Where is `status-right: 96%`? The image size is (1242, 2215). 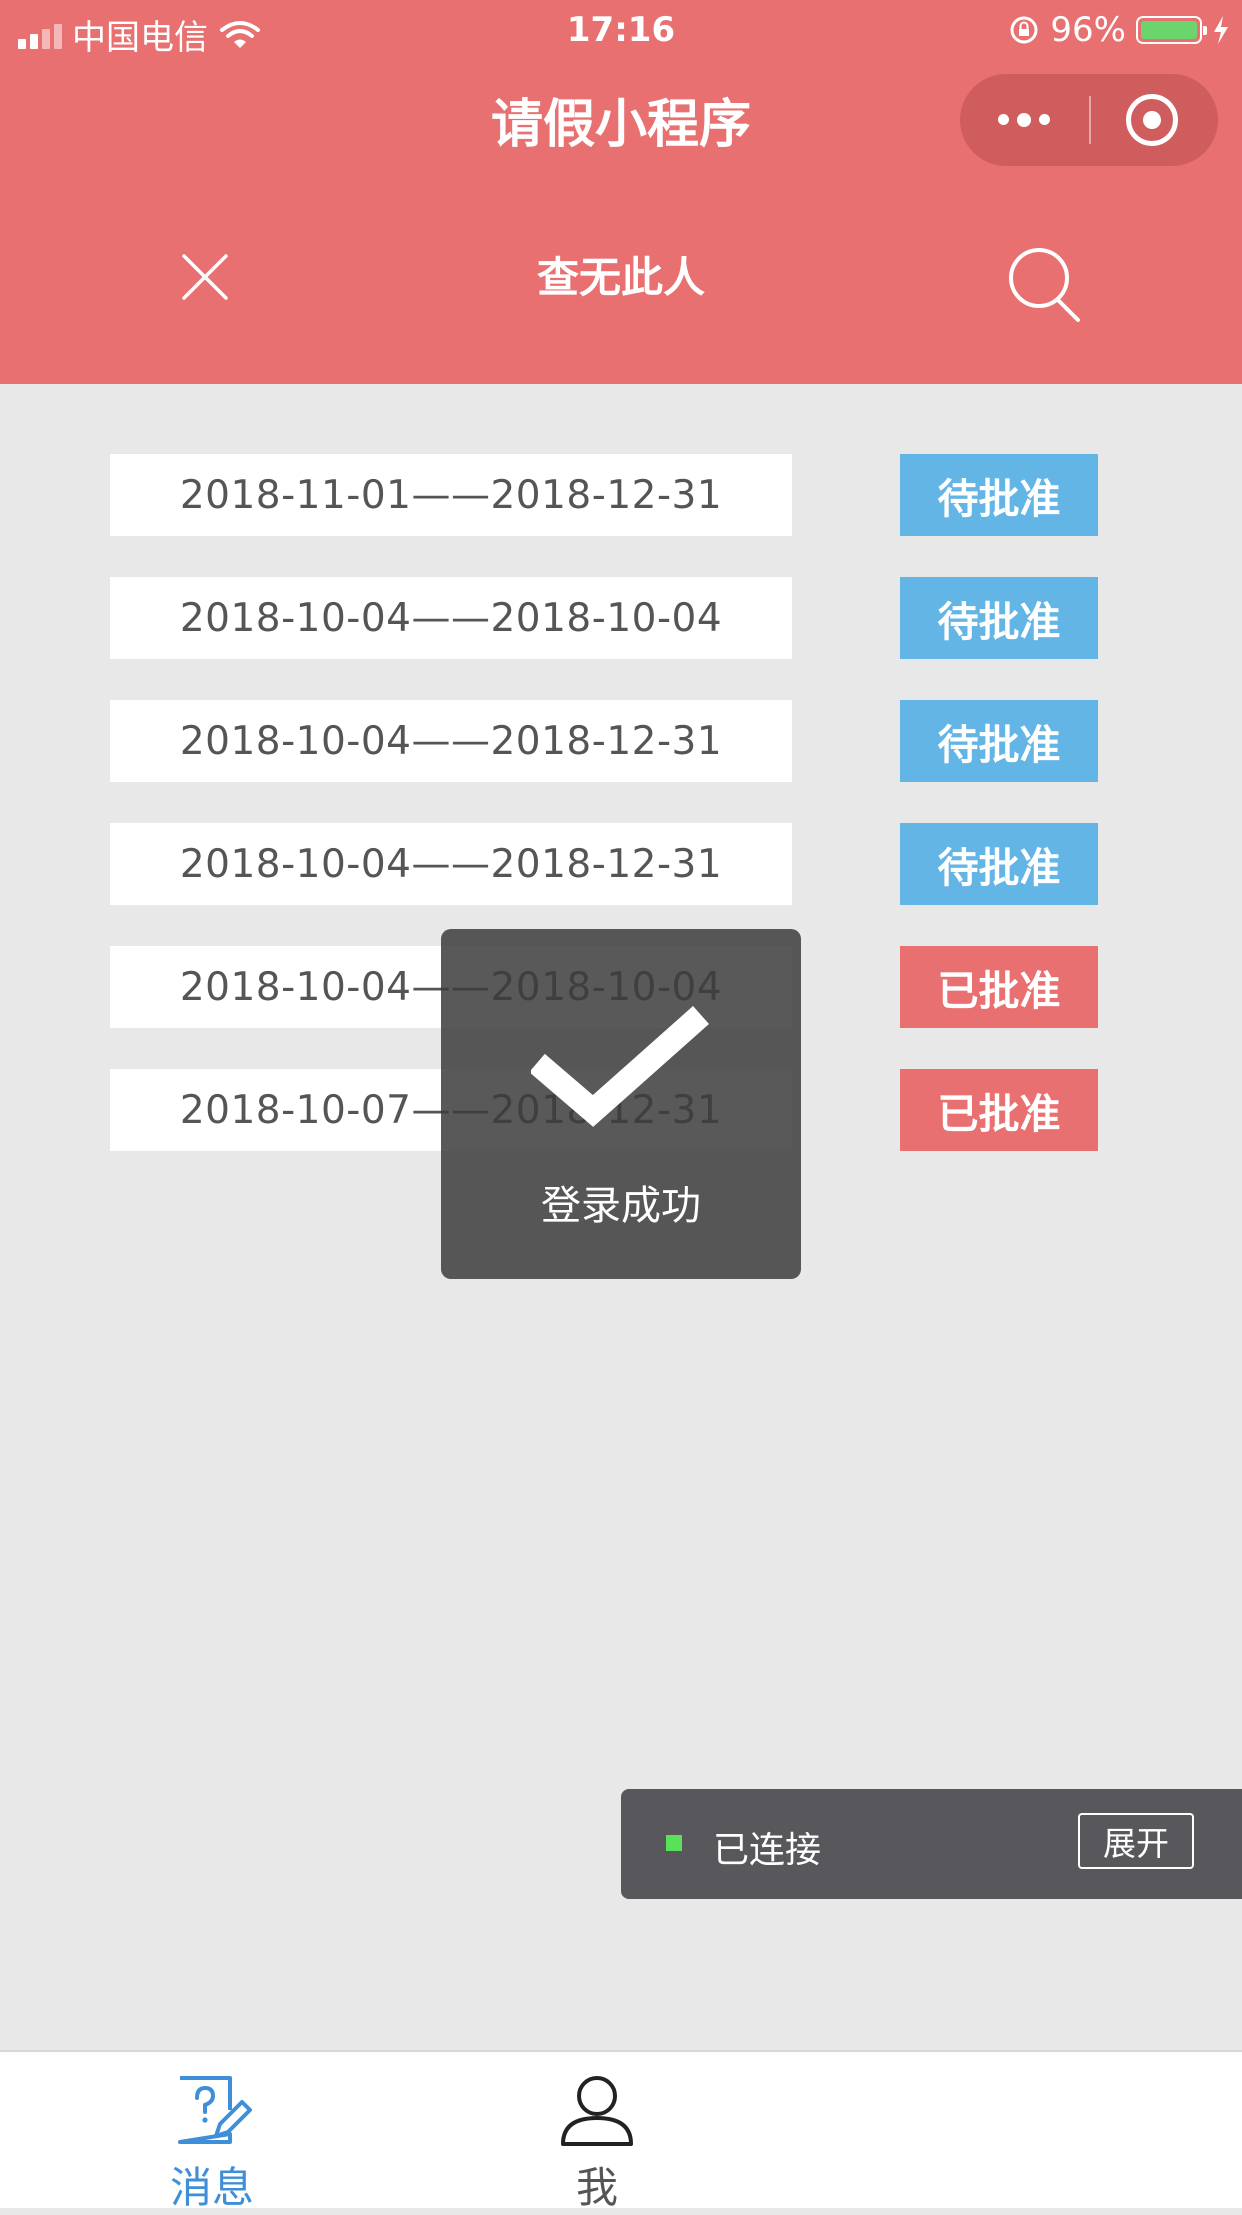
status-right: 96% is located at coordinates (1119, 30).